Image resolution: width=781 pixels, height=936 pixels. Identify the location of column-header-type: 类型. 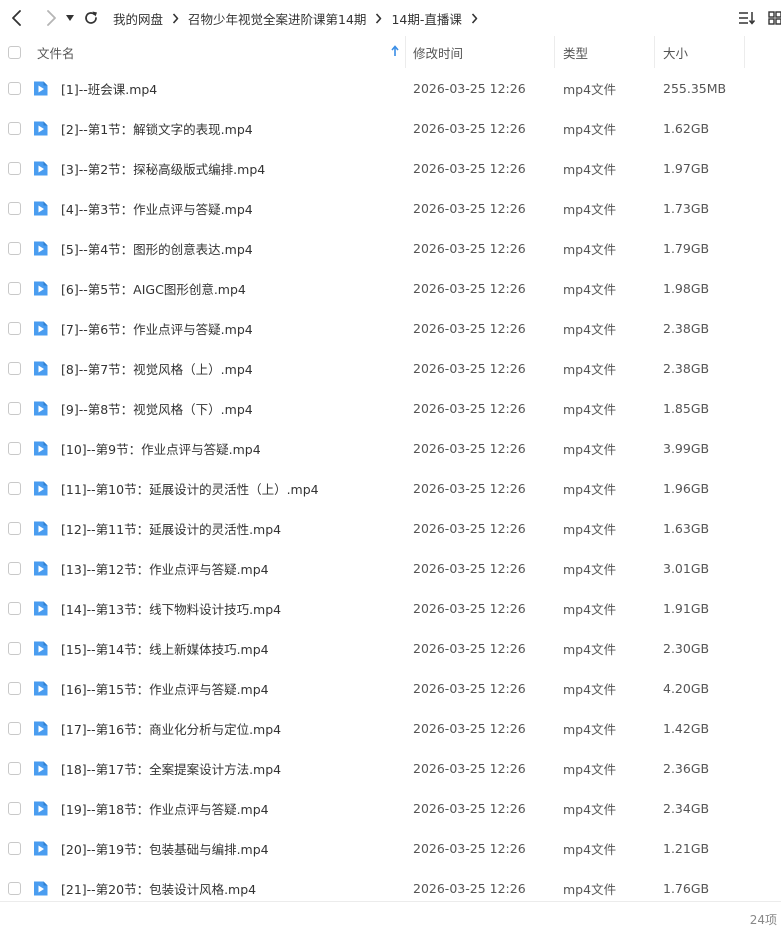
(575, 52).